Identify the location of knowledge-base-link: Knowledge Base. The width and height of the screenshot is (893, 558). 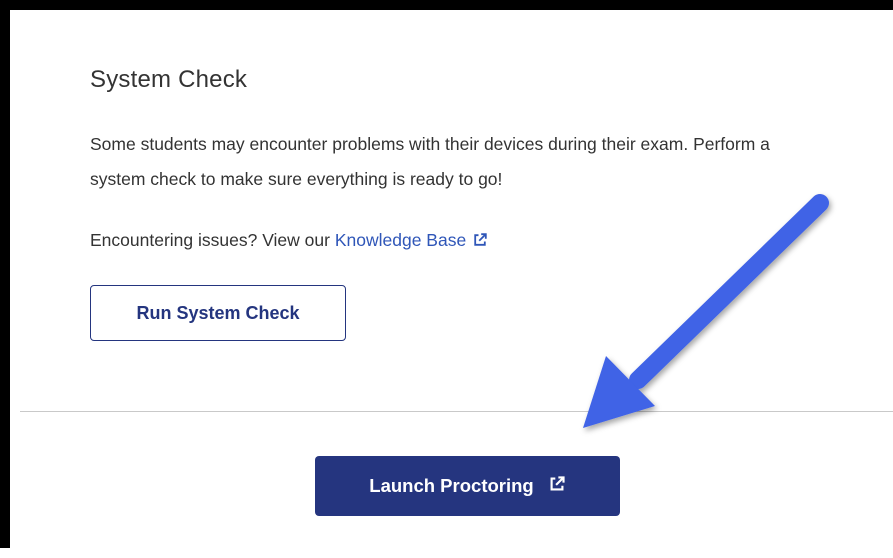
(411, 240).